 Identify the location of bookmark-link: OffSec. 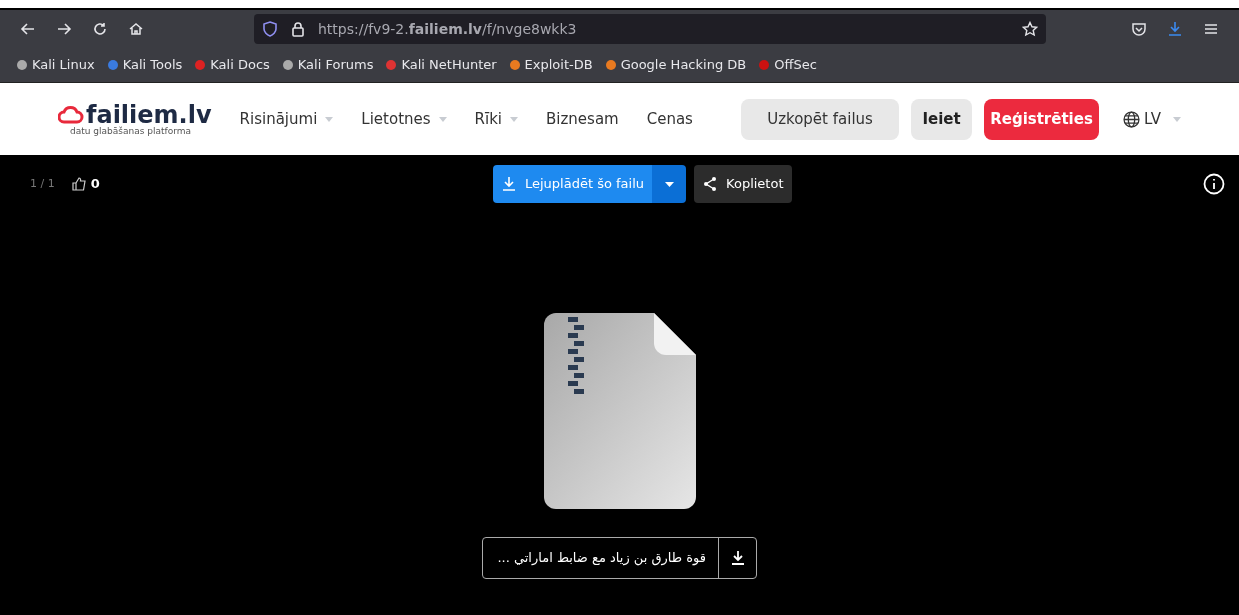
(787, 65).